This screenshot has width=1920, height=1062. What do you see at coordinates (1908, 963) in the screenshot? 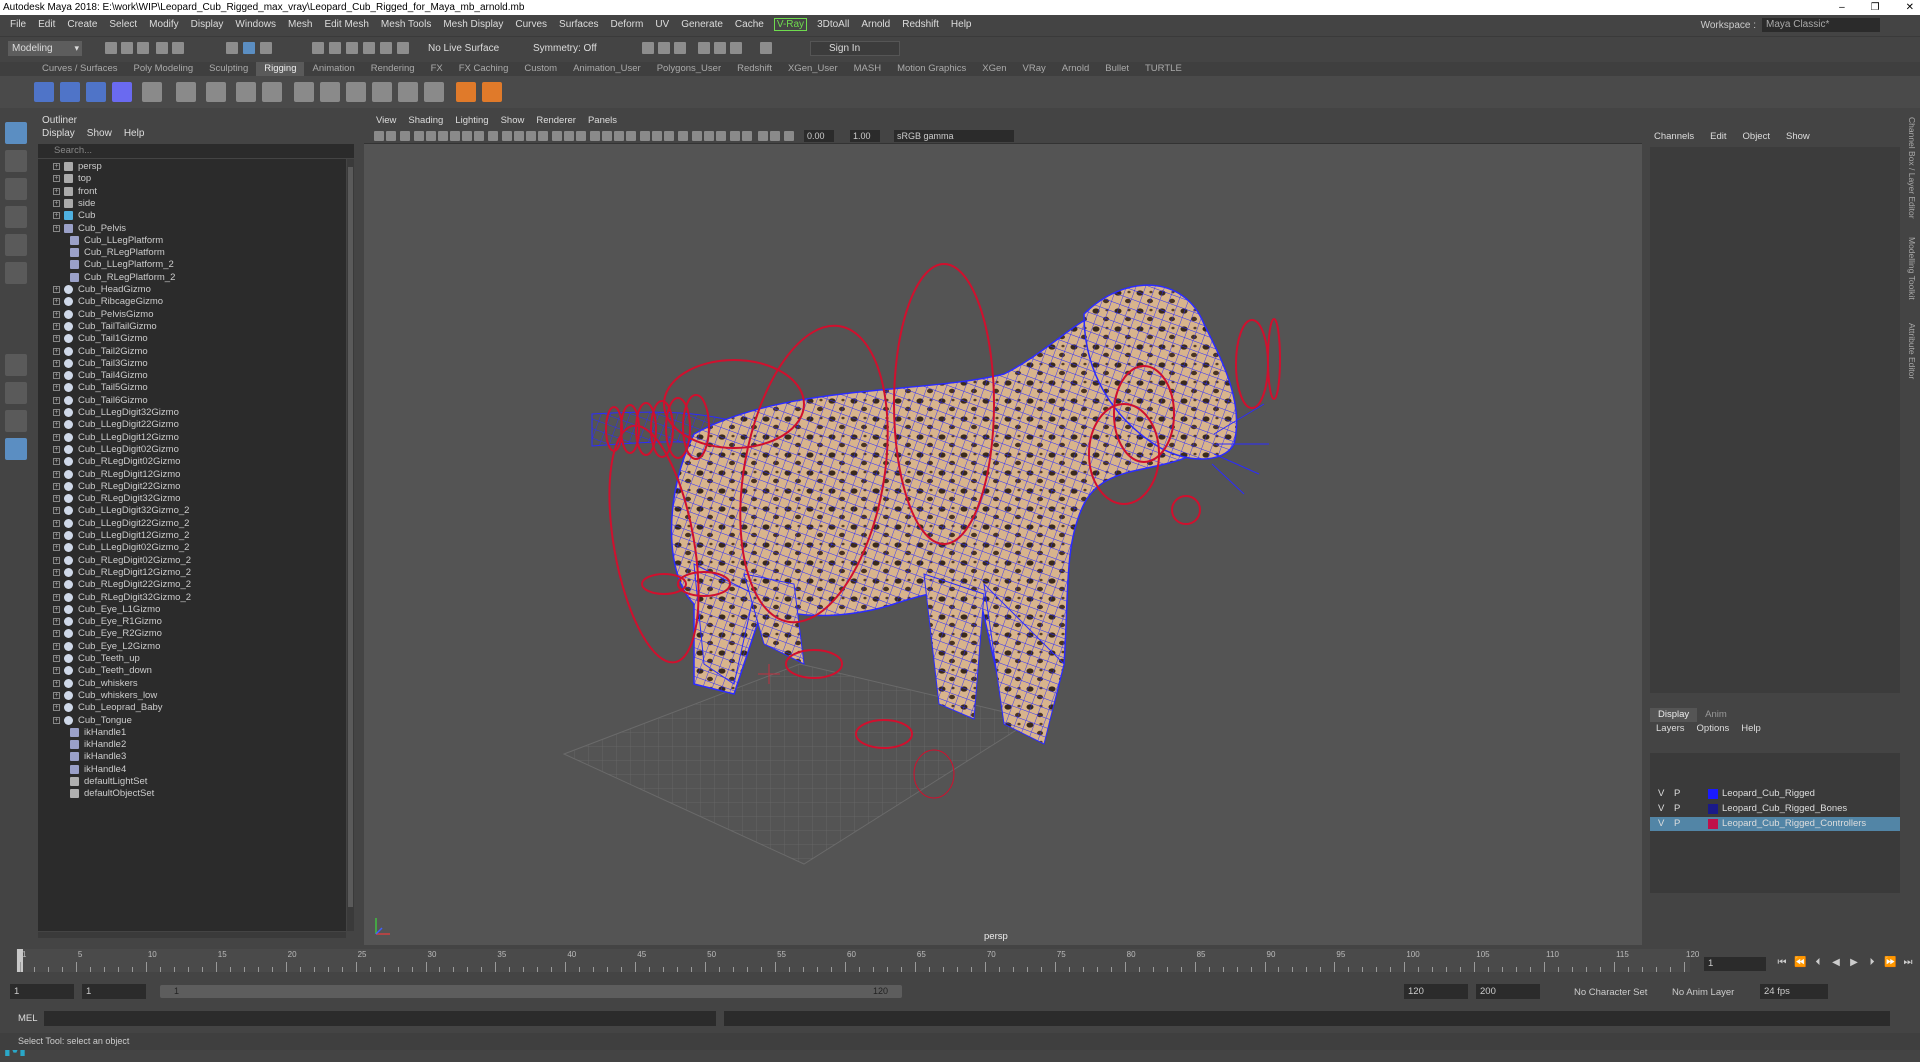
I see `go-to-end-icon: ⏭` at bounding box center [1908, 963].